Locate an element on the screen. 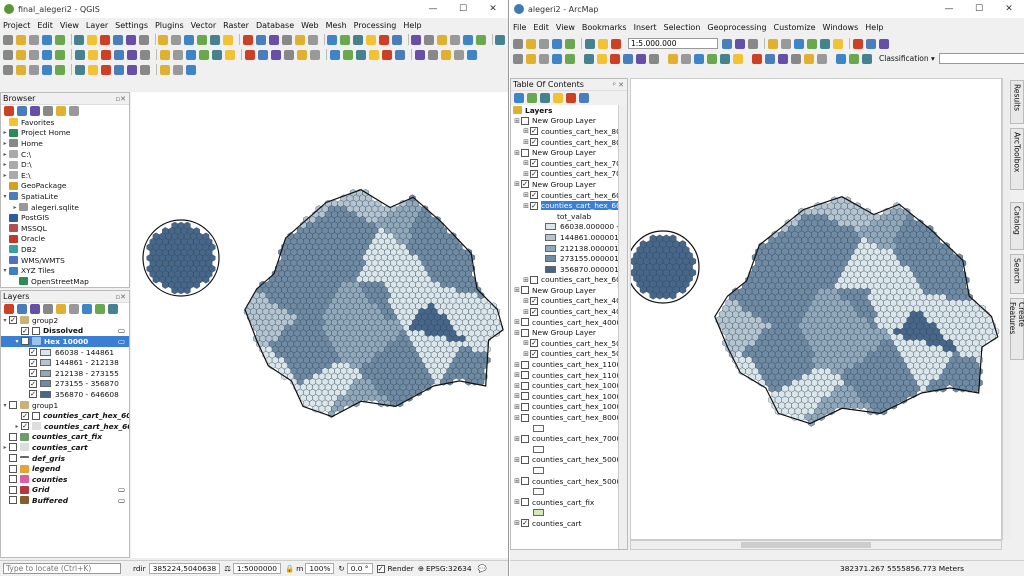 The height and width of the screenshot is (576, 1024). menu-item-raster: Raster is located at coordinates (236, 25).